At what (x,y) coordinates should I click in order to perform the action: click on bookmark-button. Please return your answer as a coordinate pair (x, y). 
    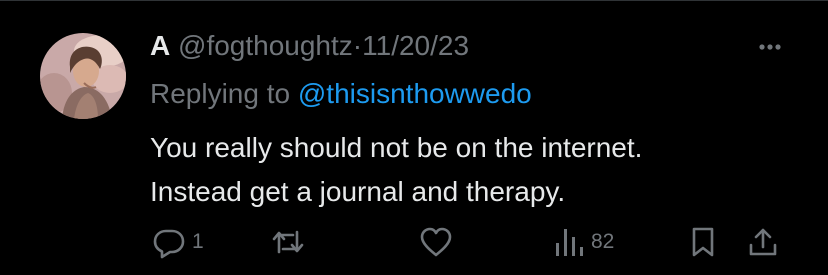
    Looking at the image, I should click on (703, 242).